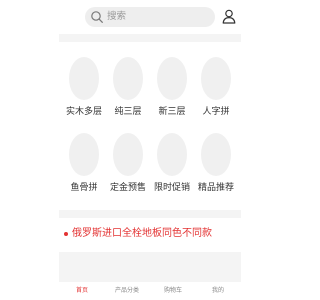 The height and width of the screenshot is (300, 320). What do you see at coordinates (173, 291) in the screenshot?
I see `tab-cart: 购物车` at bounding box center [173, 291].